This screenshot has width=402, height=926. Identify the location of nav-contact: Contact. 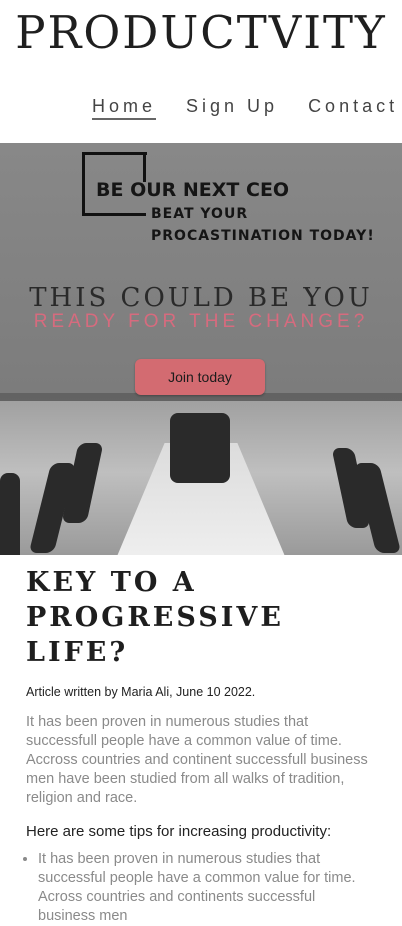
(353, 108).